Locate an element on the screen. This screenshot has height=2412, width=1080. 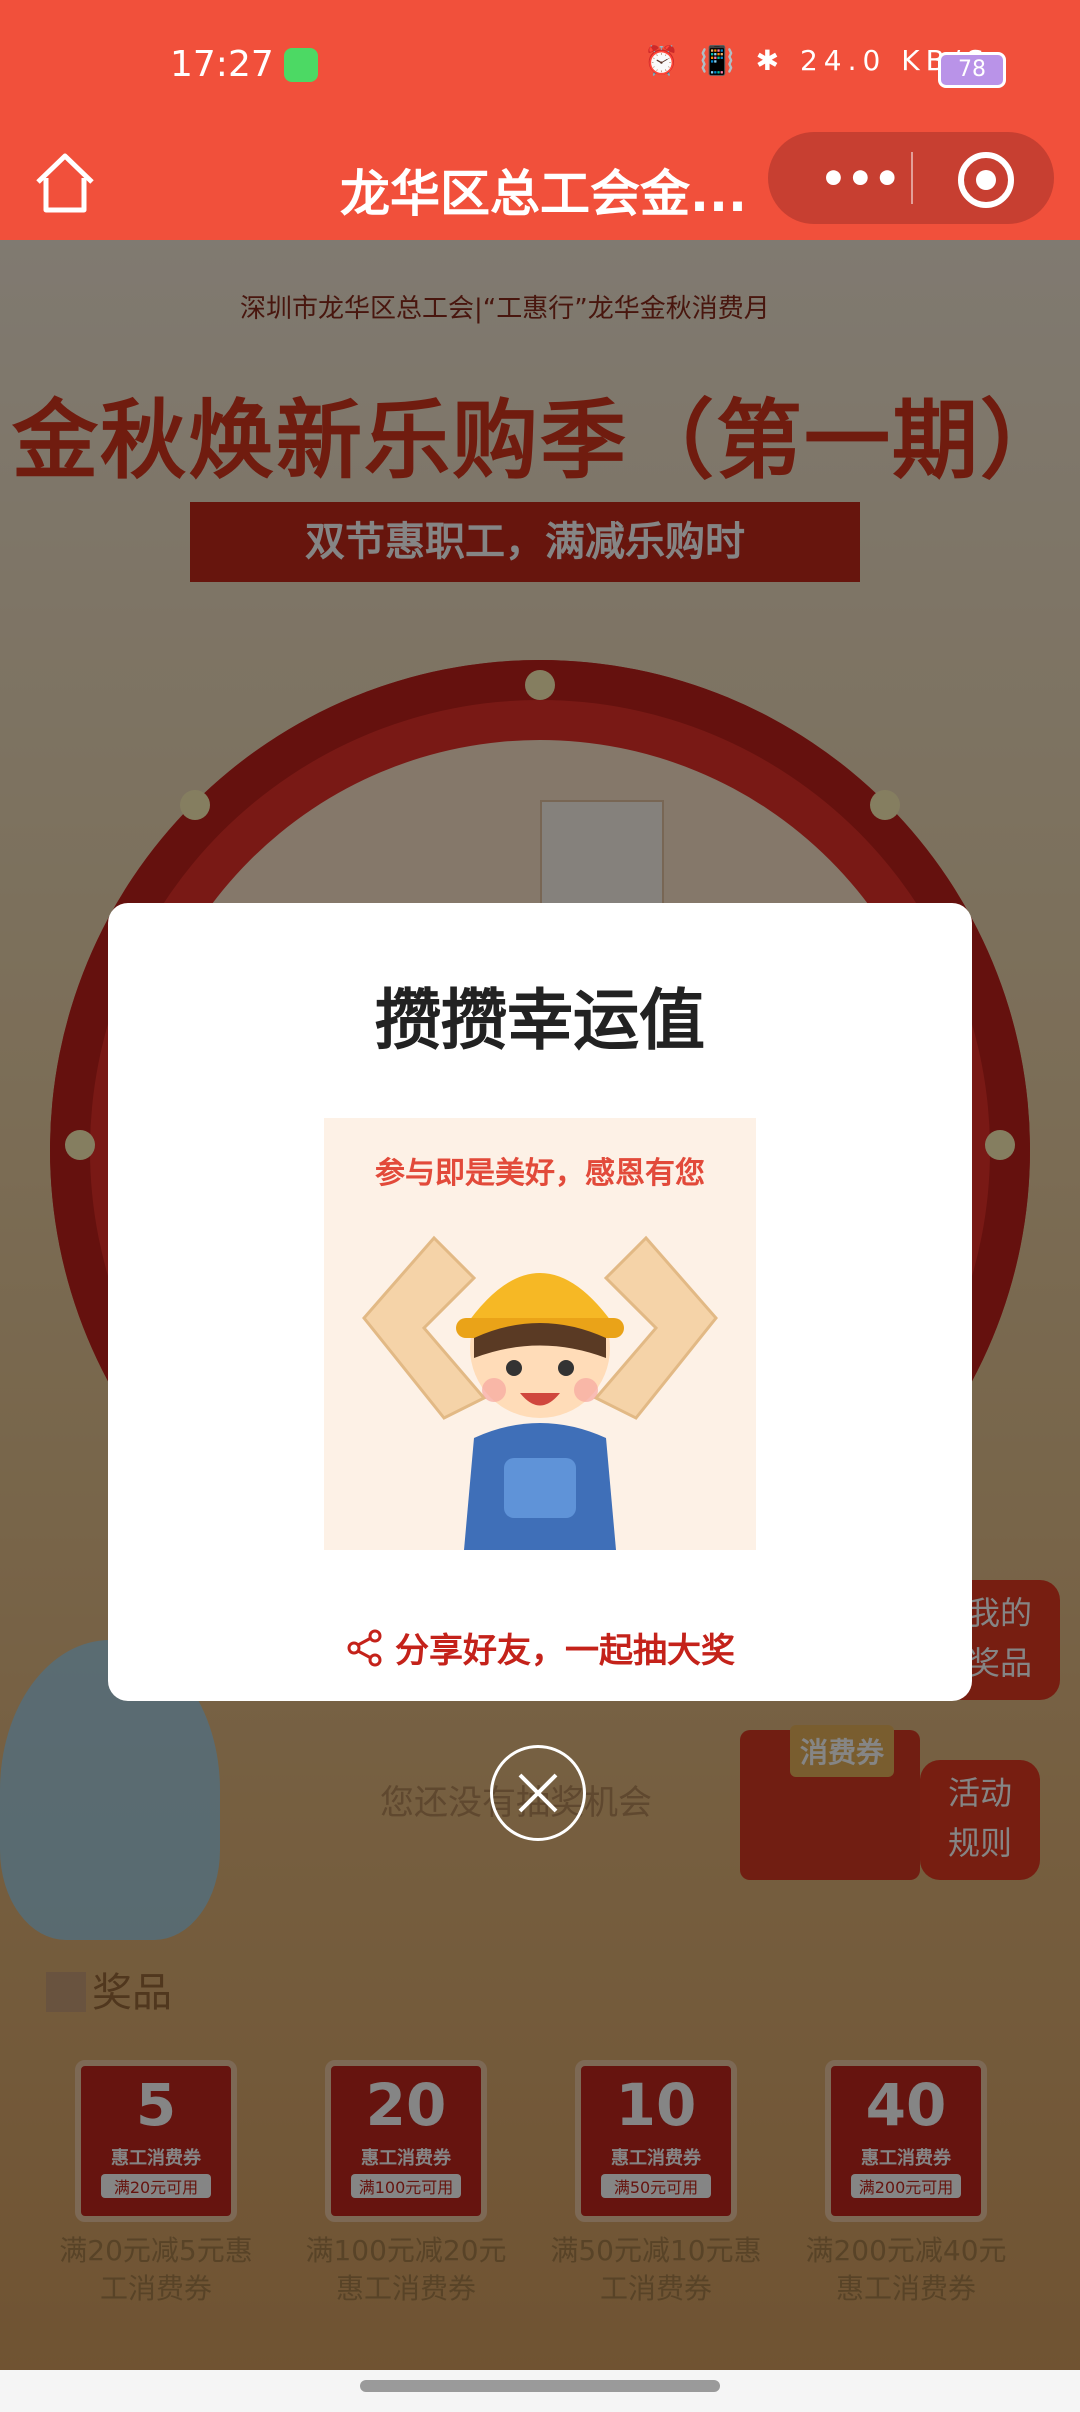
capsule-divider is located at coordinates (912, 178).